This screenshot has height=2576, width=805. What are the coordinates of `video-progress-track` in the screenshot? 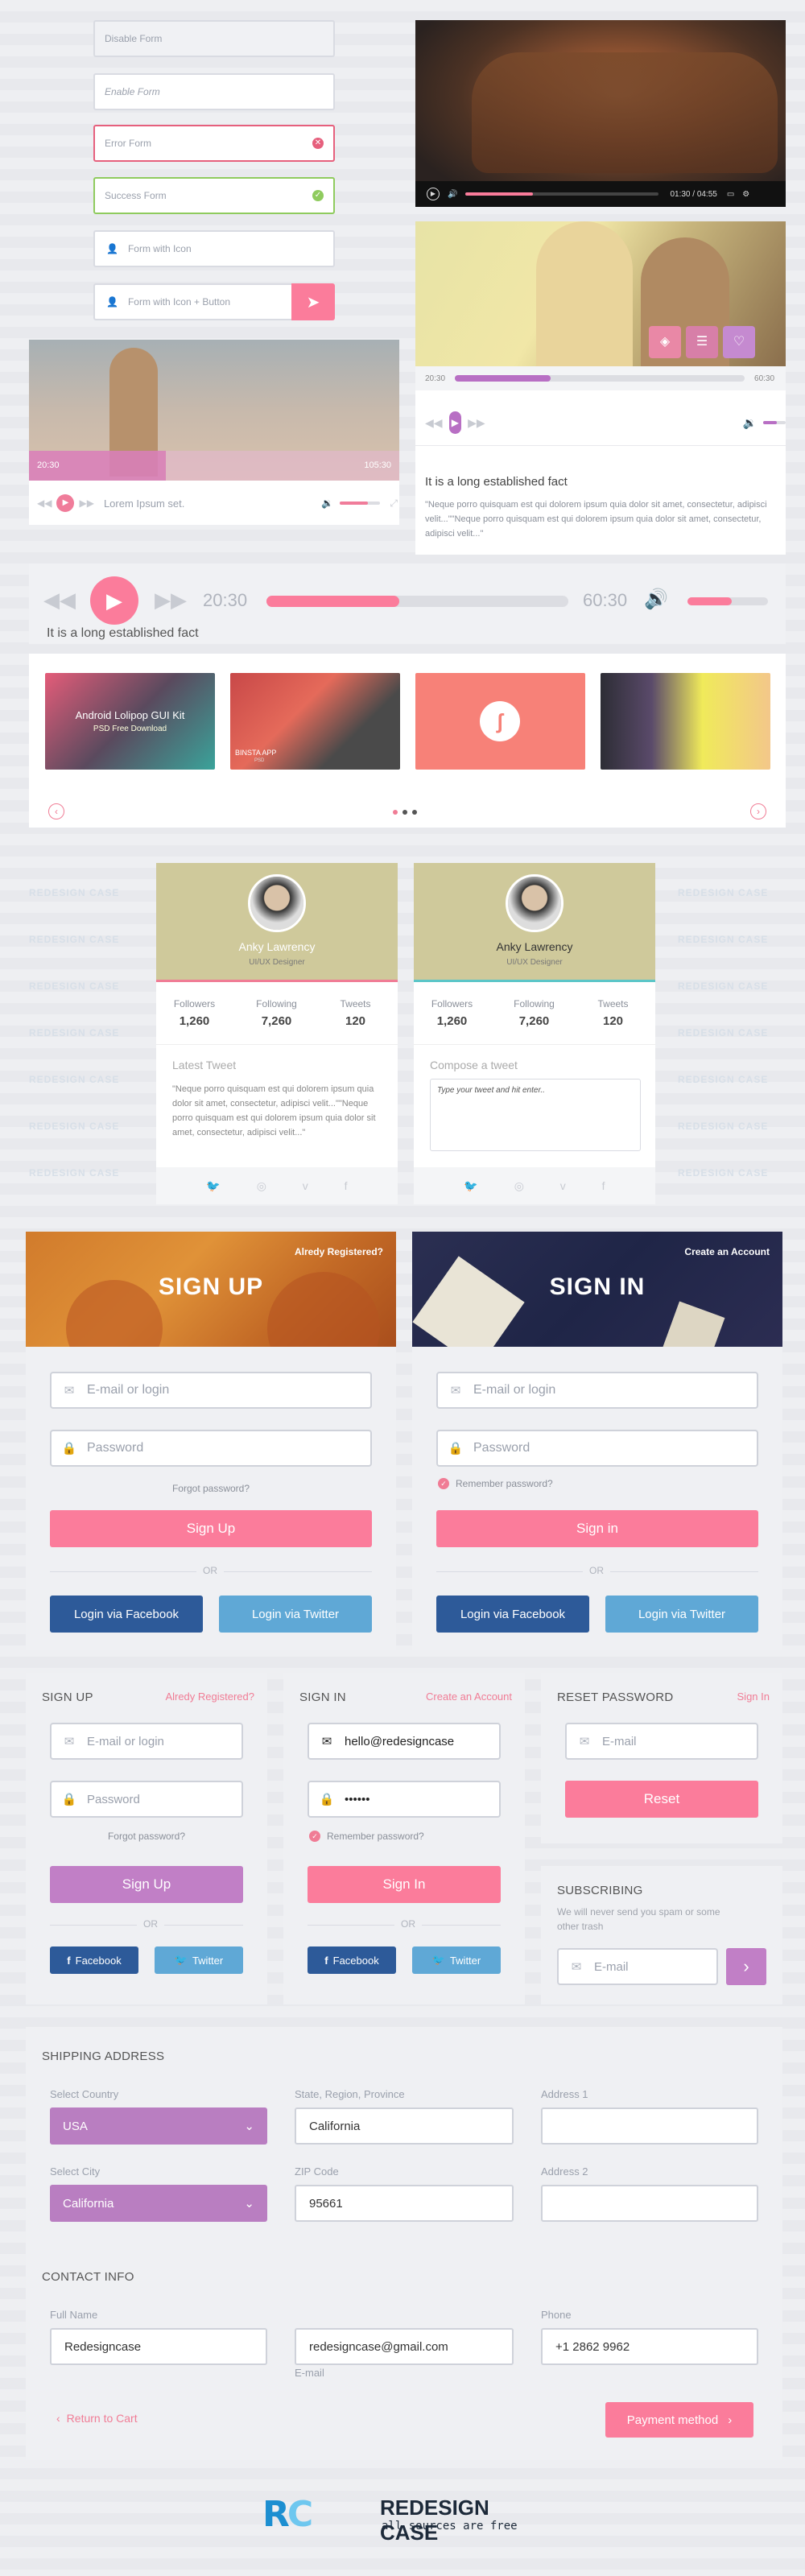 It's located at (562, 194).